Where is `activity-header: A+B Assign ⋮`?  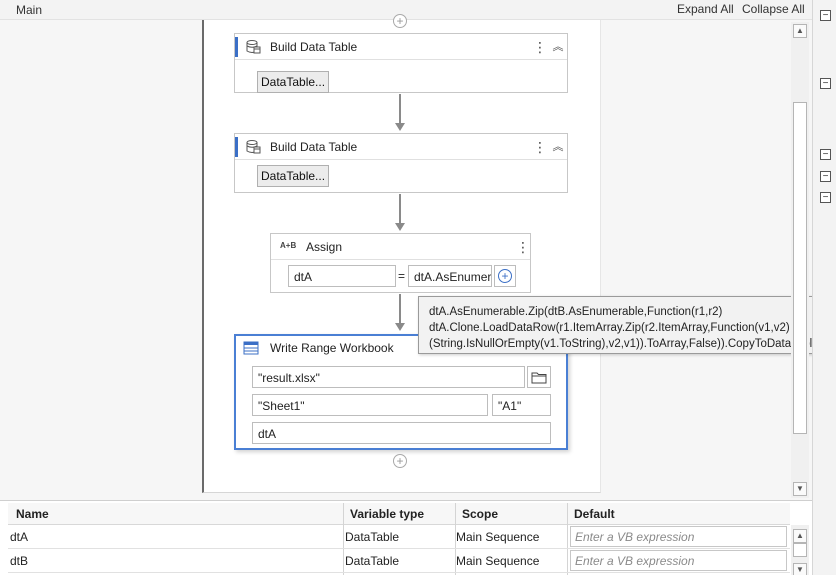 activity-header: A+B Assign ⋮ is located at coordinates (400, 247).